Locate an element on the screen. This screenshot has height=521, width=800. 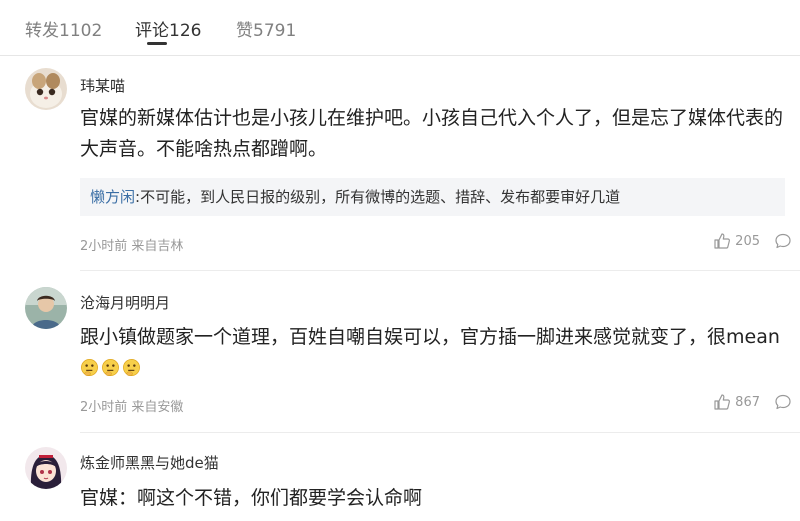
comment-text-body: 跟小镇做题家一个道理，百姓自嘲自娱可以，官方插一脚进来感觉就变了，很mean is located at coordinates (430, 337).